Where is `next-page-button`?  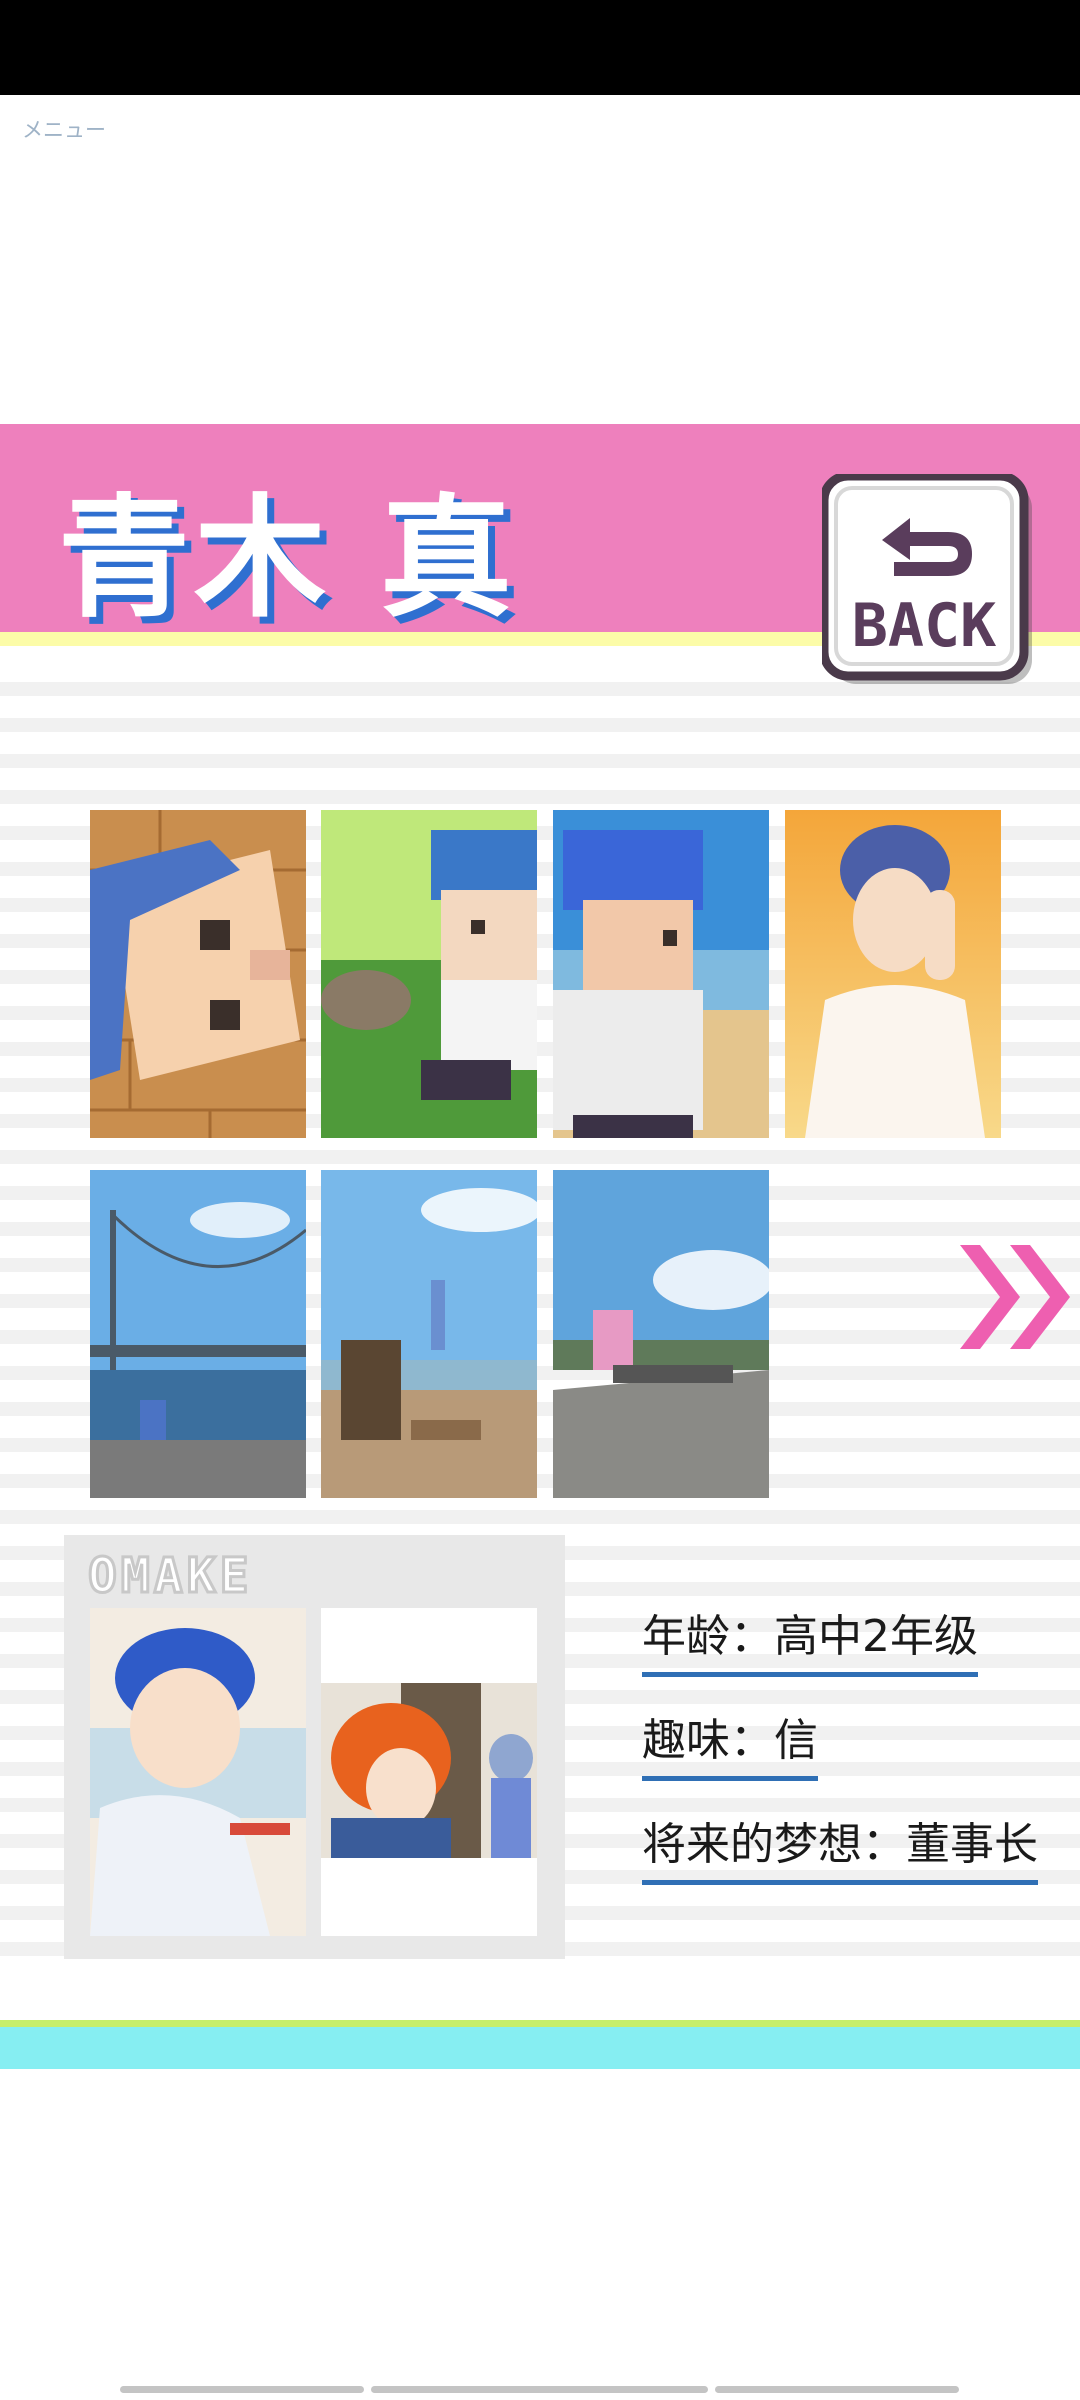
next-page-button is located at coordinates (1017, 1297).